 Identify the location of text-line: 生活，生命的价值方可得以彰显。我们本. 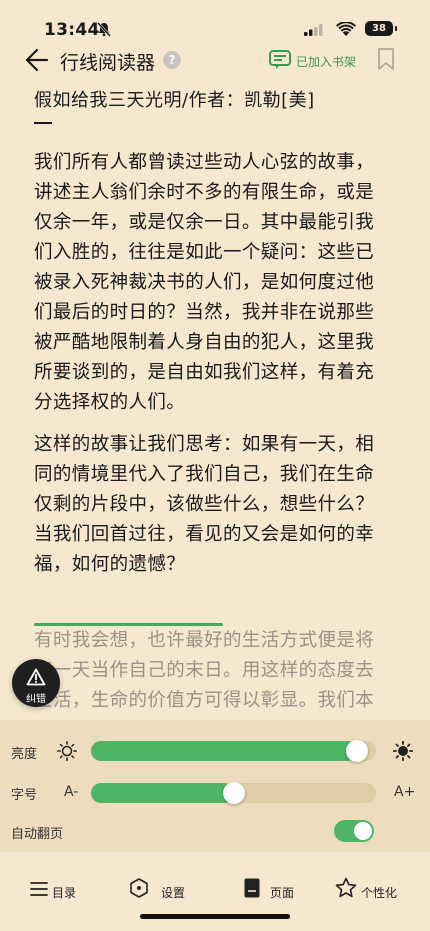
(204, 700).